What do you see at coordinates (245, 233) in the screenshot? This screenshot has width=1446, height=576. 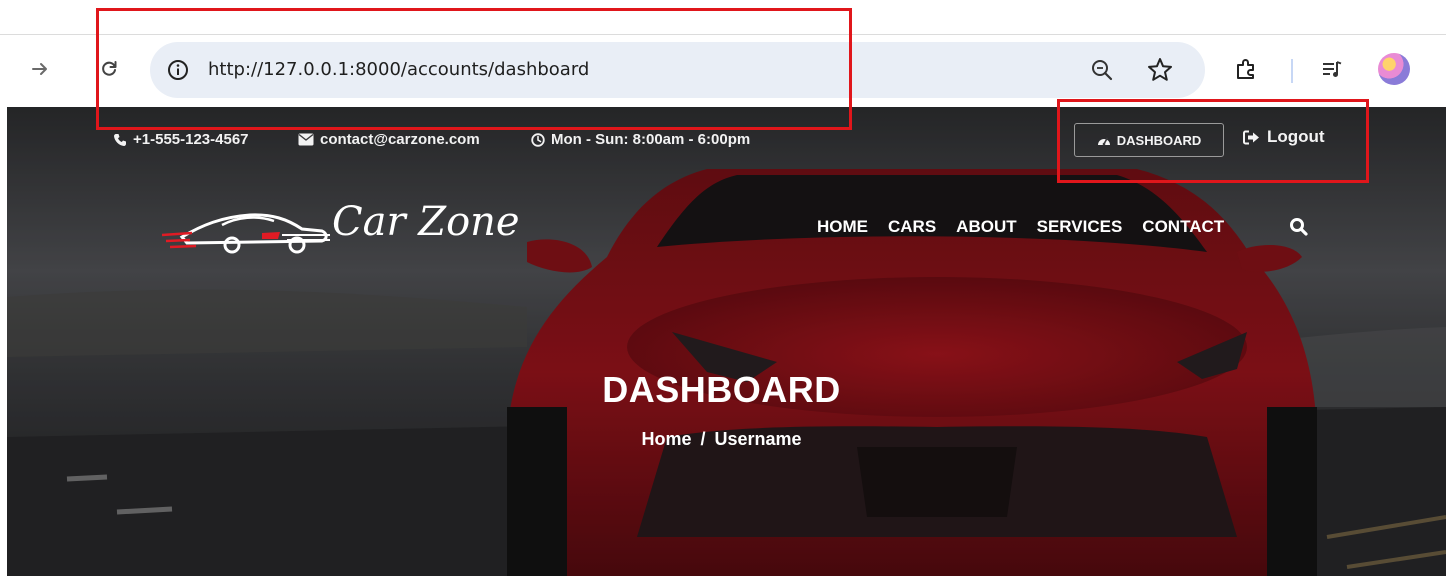 I see `car-logo-icon` at bounding box center [245, 233].